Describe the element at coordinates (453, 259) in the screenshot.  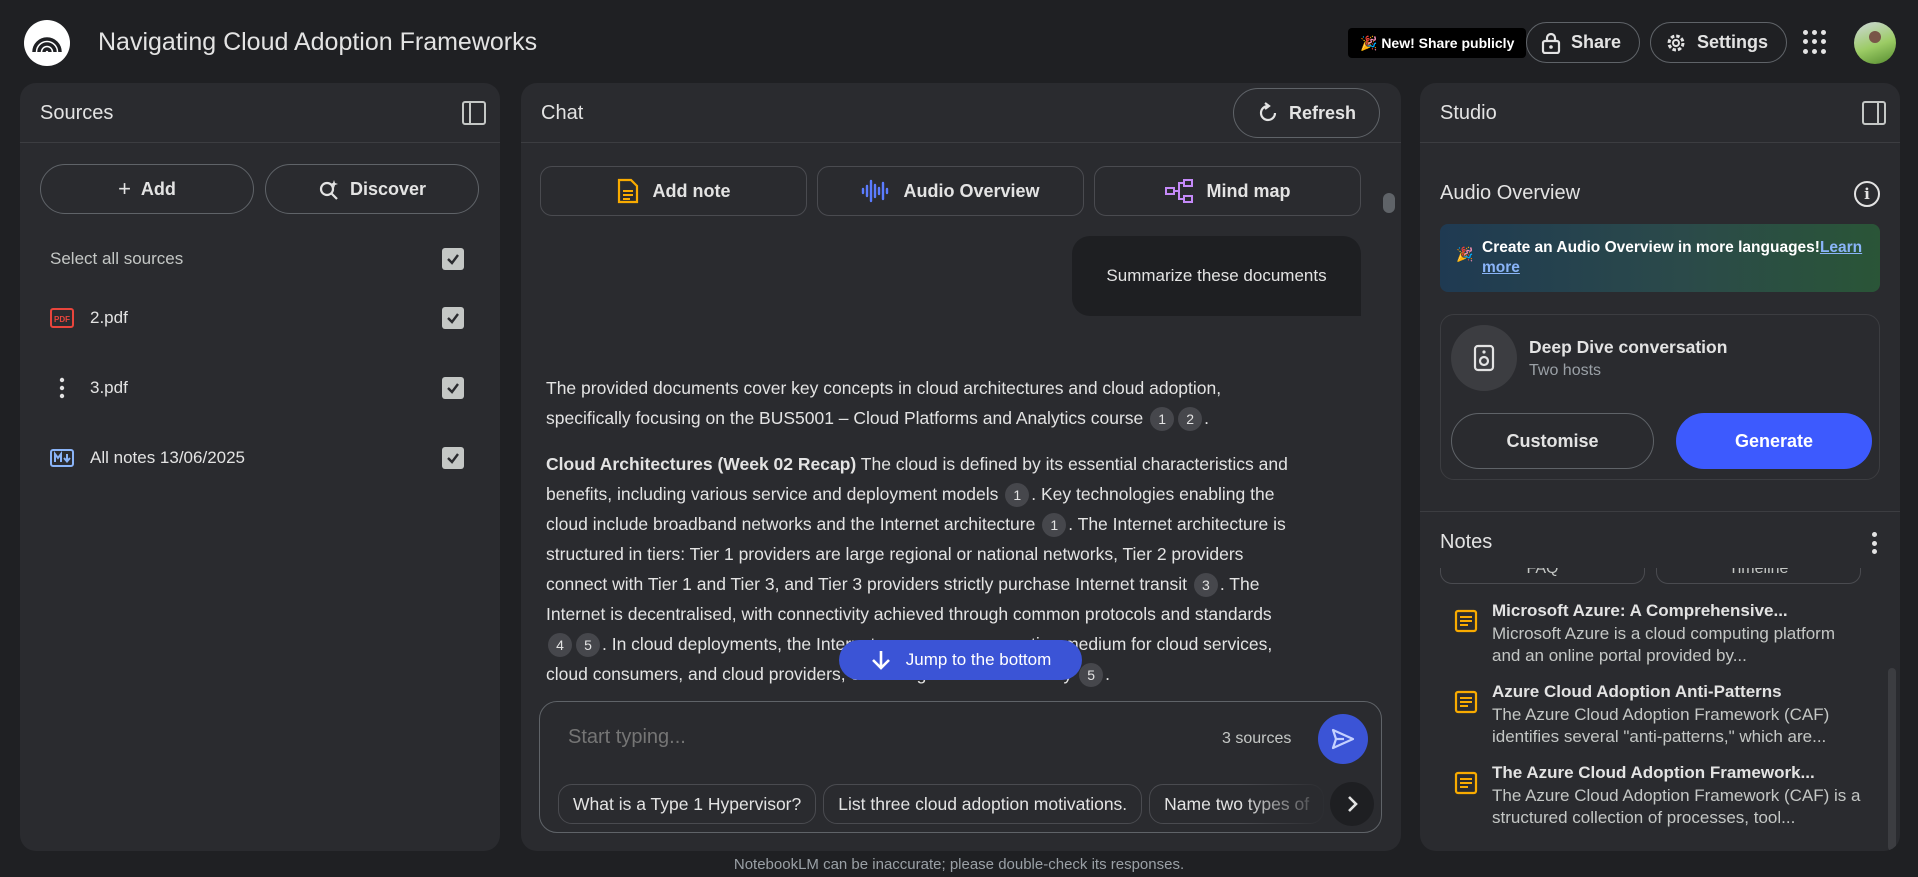
I see `select-all-checkbox` at that location.